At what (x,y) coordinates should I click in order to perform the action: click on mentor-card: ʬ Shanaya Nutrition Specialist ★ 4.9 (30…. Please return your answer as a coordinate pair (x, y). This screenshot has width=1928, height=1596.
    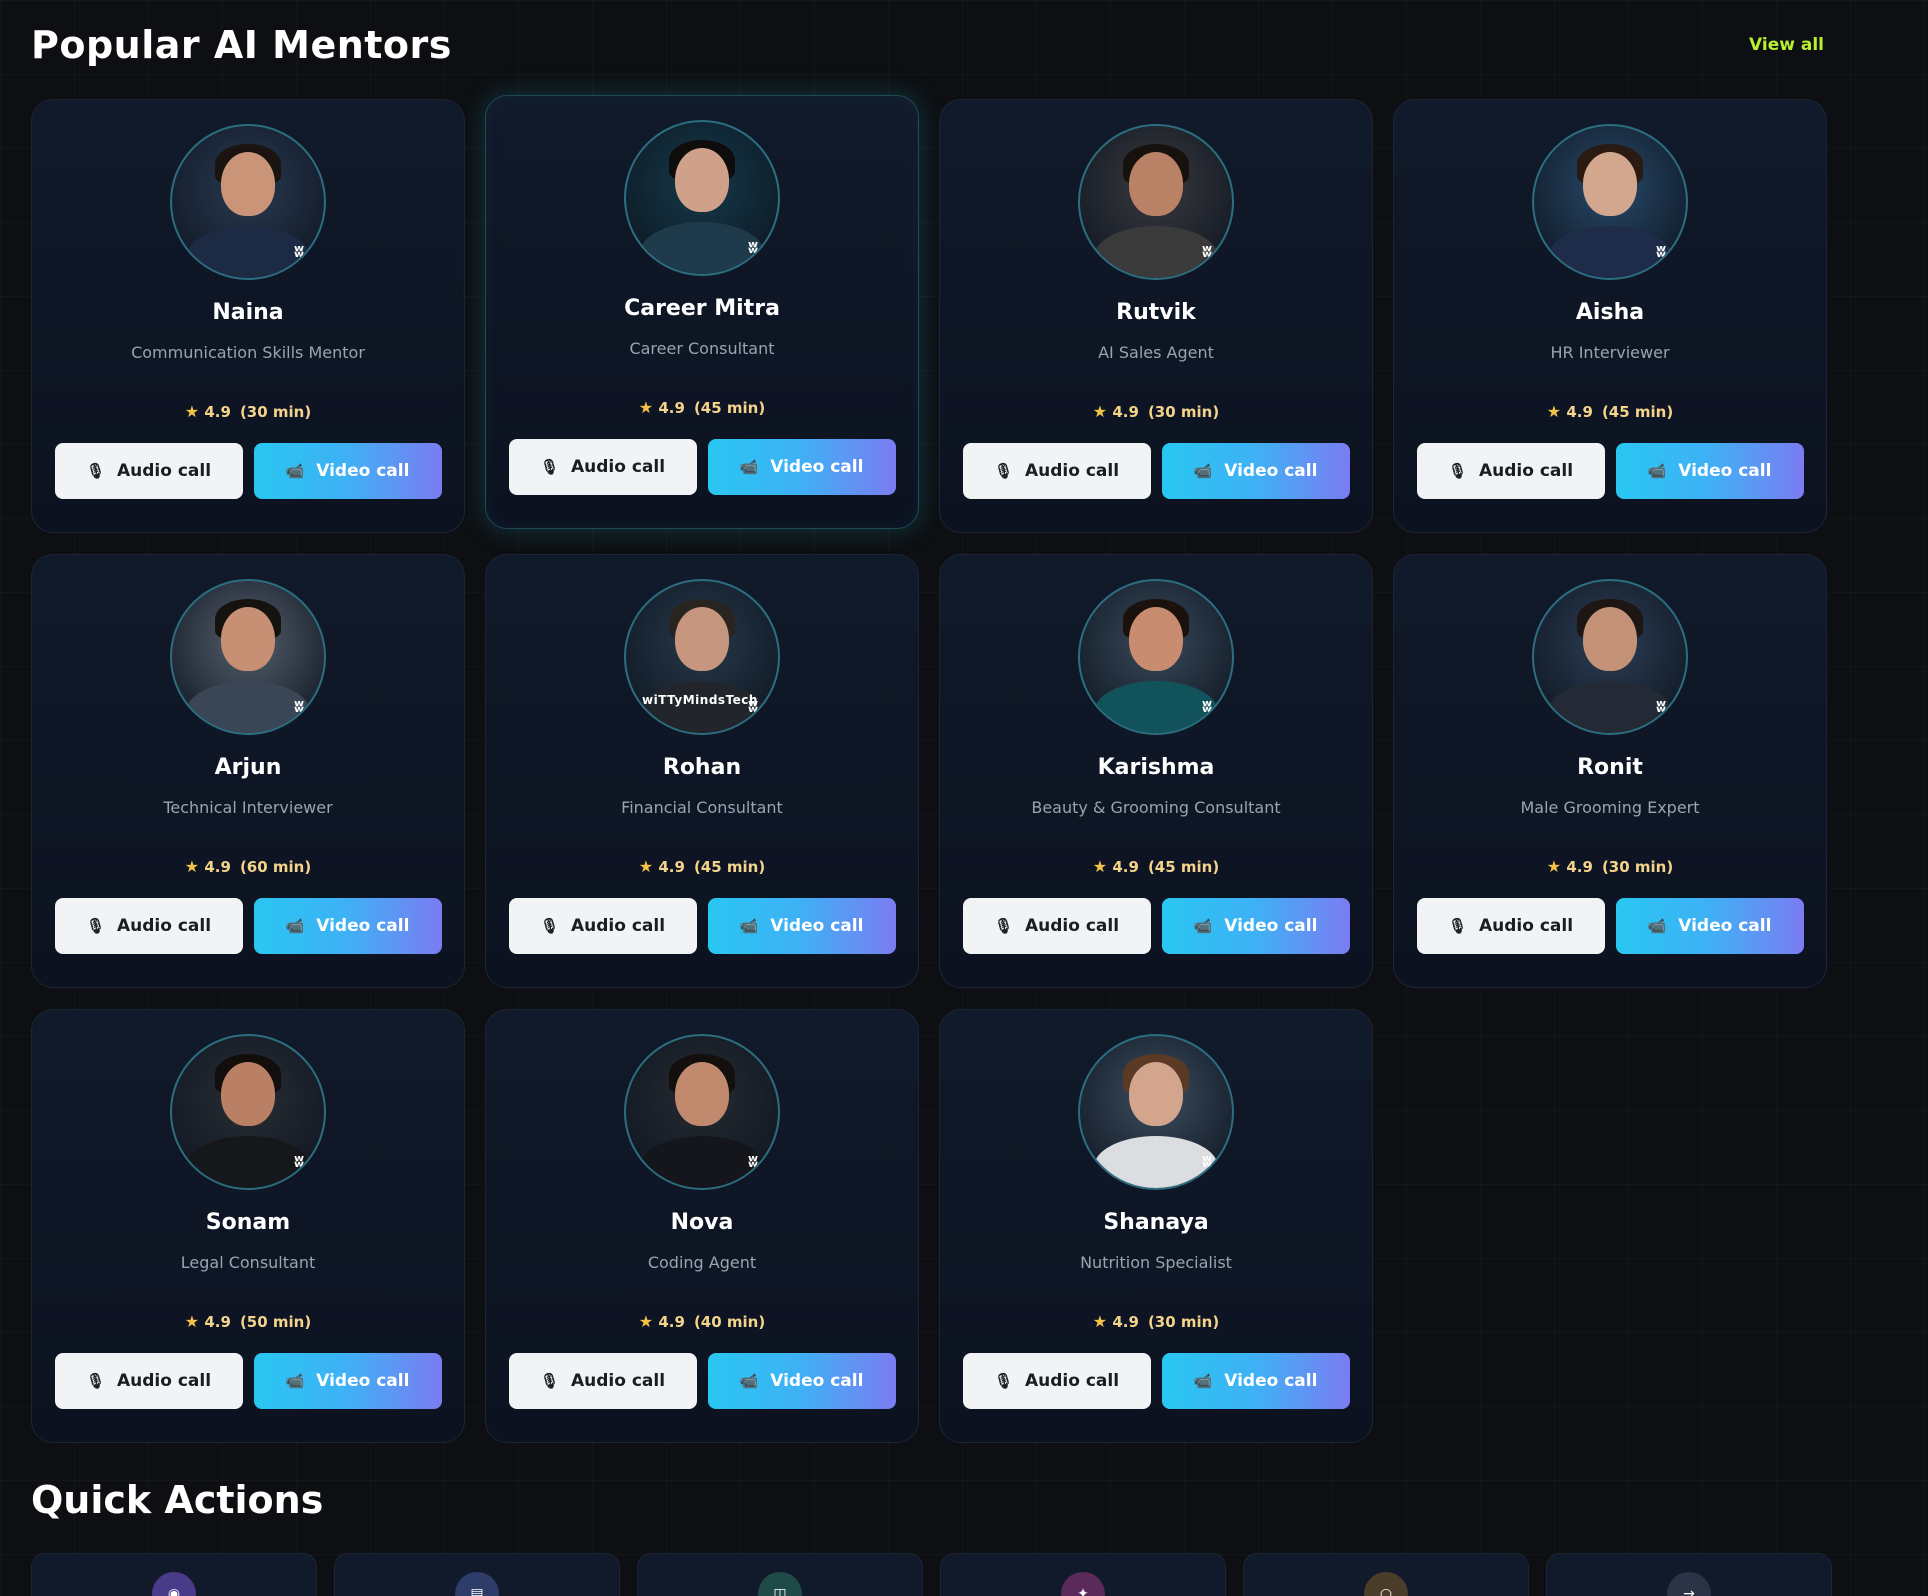
    Looking at the image, I should click on (1156, 1226).